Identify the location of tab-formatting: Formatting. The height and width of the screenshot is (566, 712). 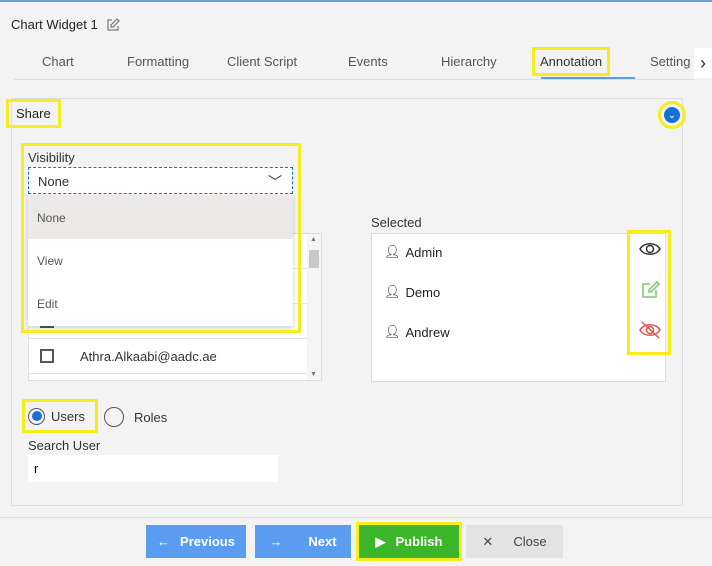
(158, 61).